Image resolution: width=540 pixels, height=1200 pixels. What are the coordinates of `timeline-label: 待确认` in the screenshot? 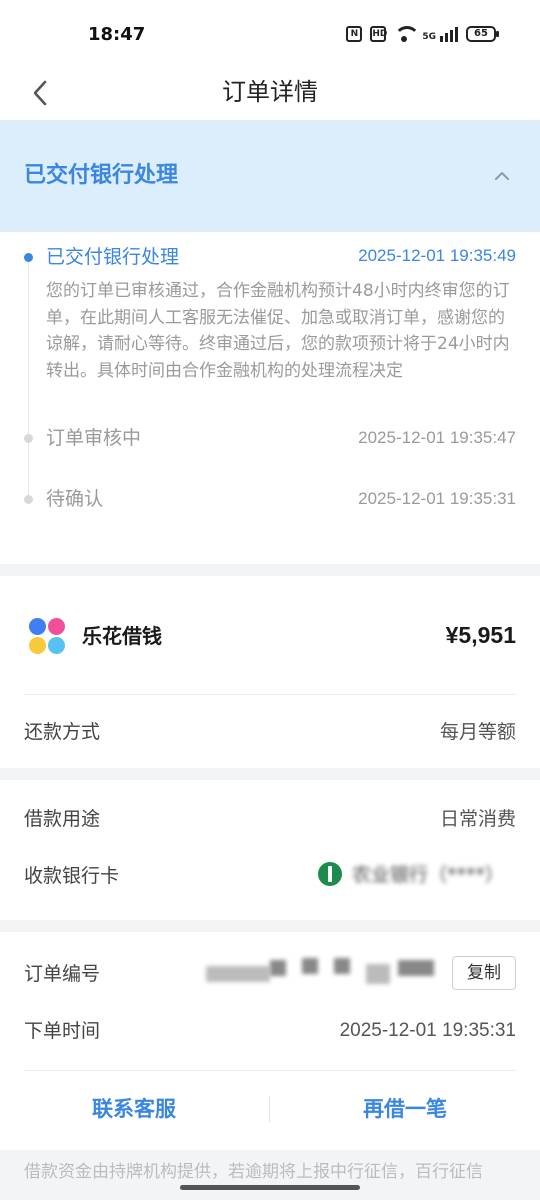 It's located at (75, 499).